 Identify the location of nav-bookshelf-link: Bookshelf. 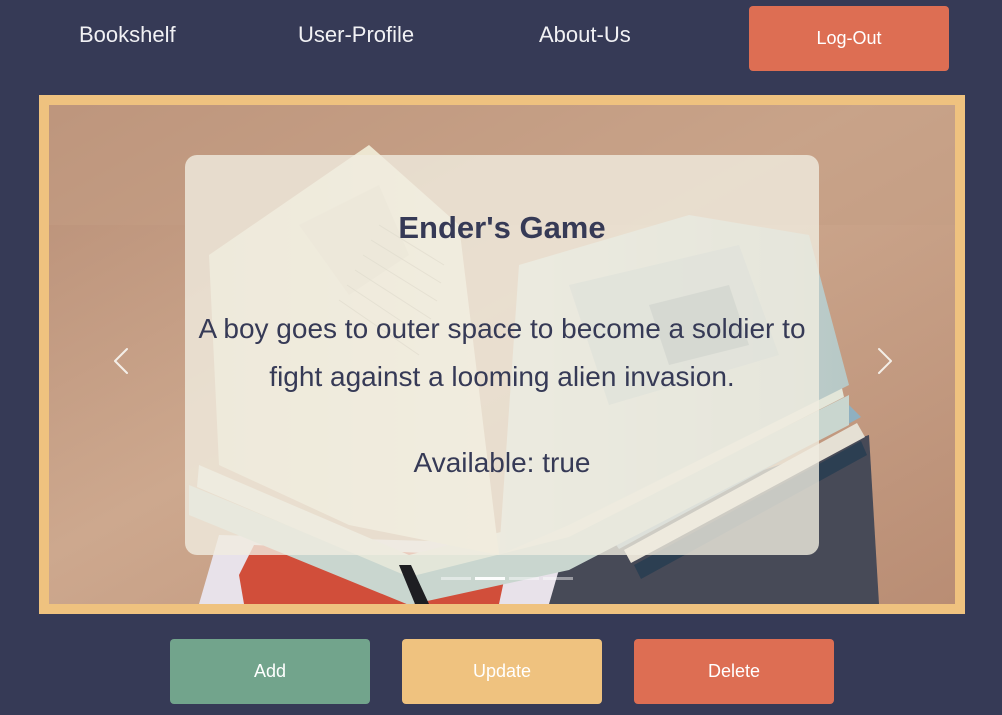
(127, 35).